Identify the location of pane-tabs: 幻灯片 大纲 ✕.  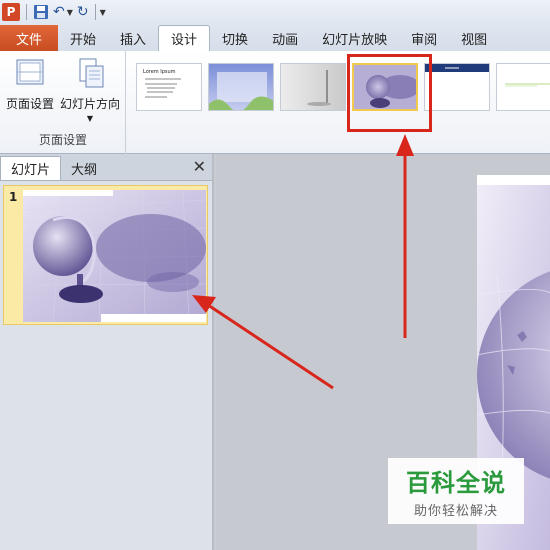
(106, 167).